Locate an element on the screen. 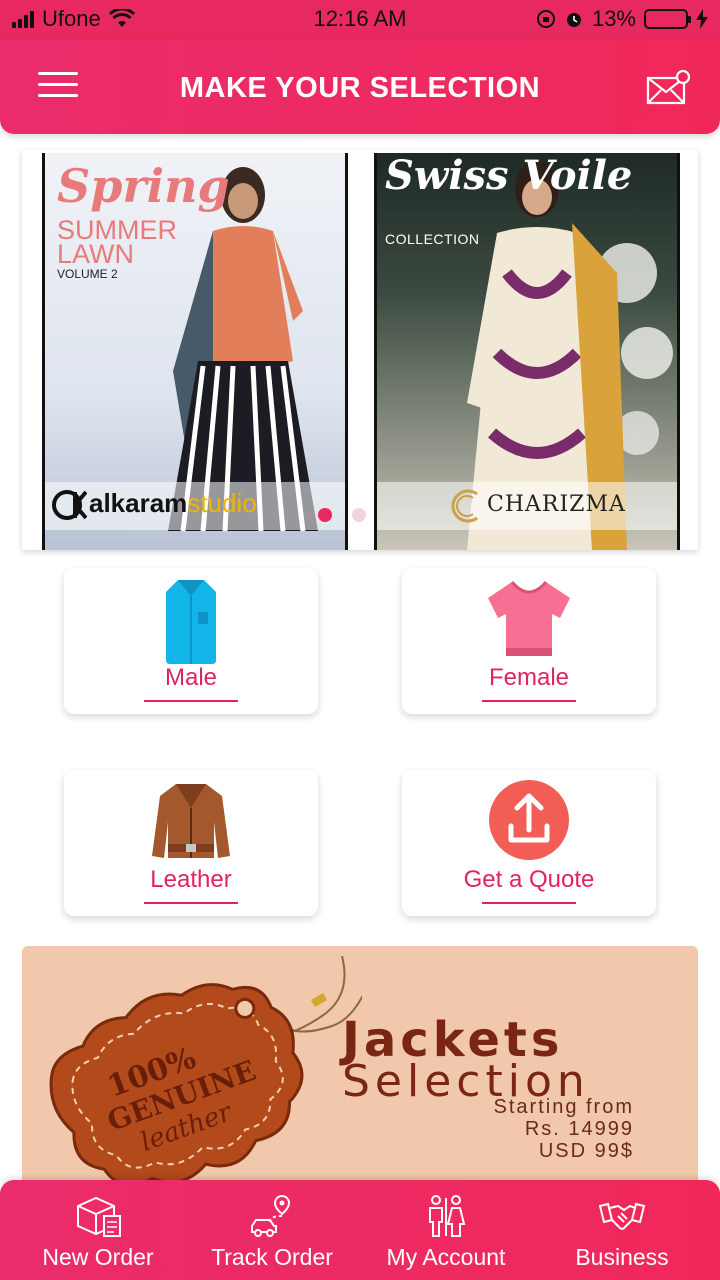 The width and height of the screenshot is (720, 1280). slide-subtitle: COLLECTION is located at coordinates (432, 239).